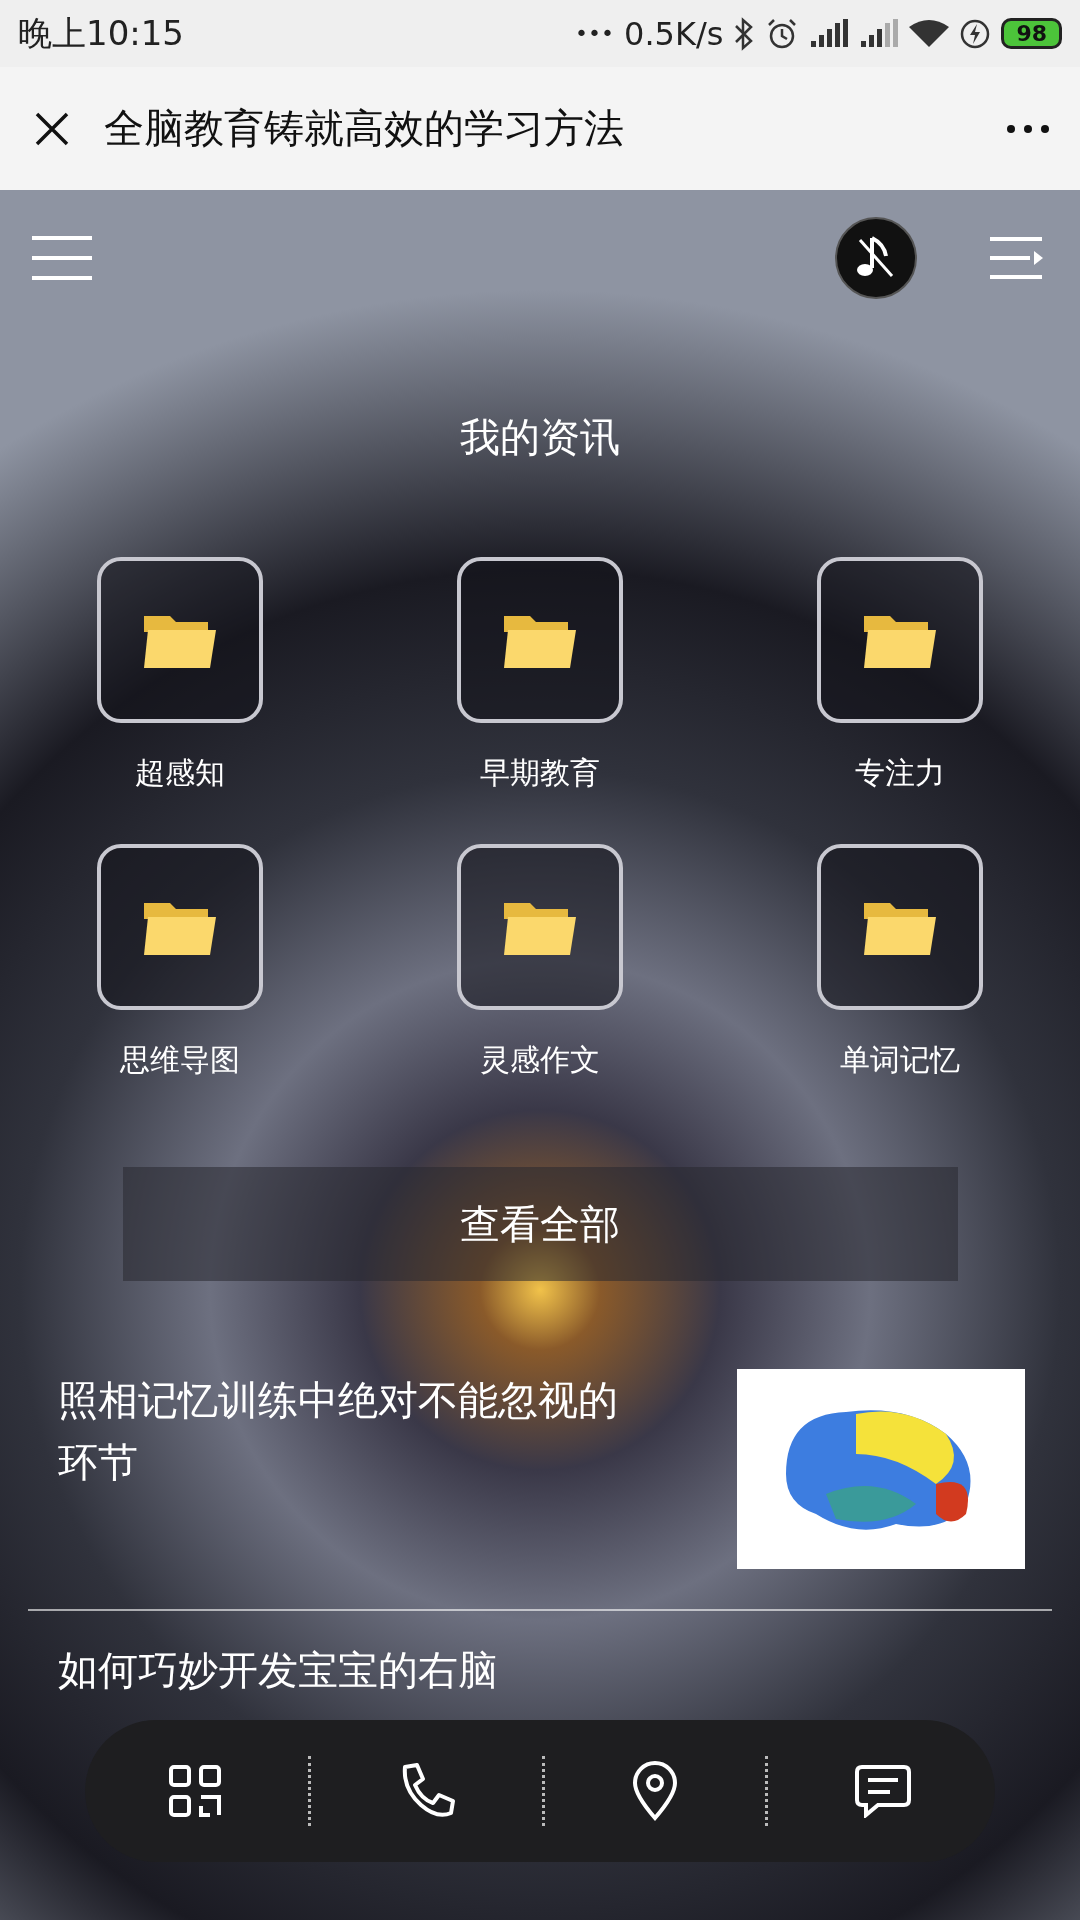 This screenshot has width=1080, height=1920. What do you see at coordinates (1016, 258) in the screenshot?
I see `list-icon` at bounding box center [1016, 258].